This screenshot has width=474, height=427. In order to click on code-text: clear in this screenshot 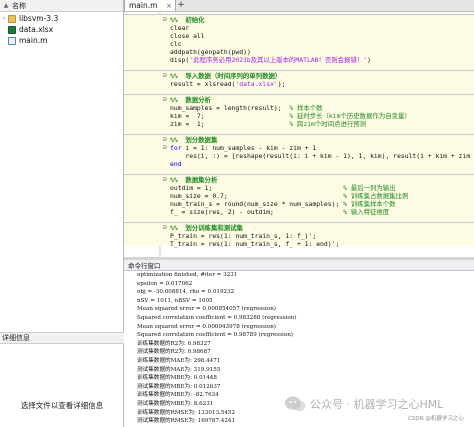, I will do `click(179, 28)`.